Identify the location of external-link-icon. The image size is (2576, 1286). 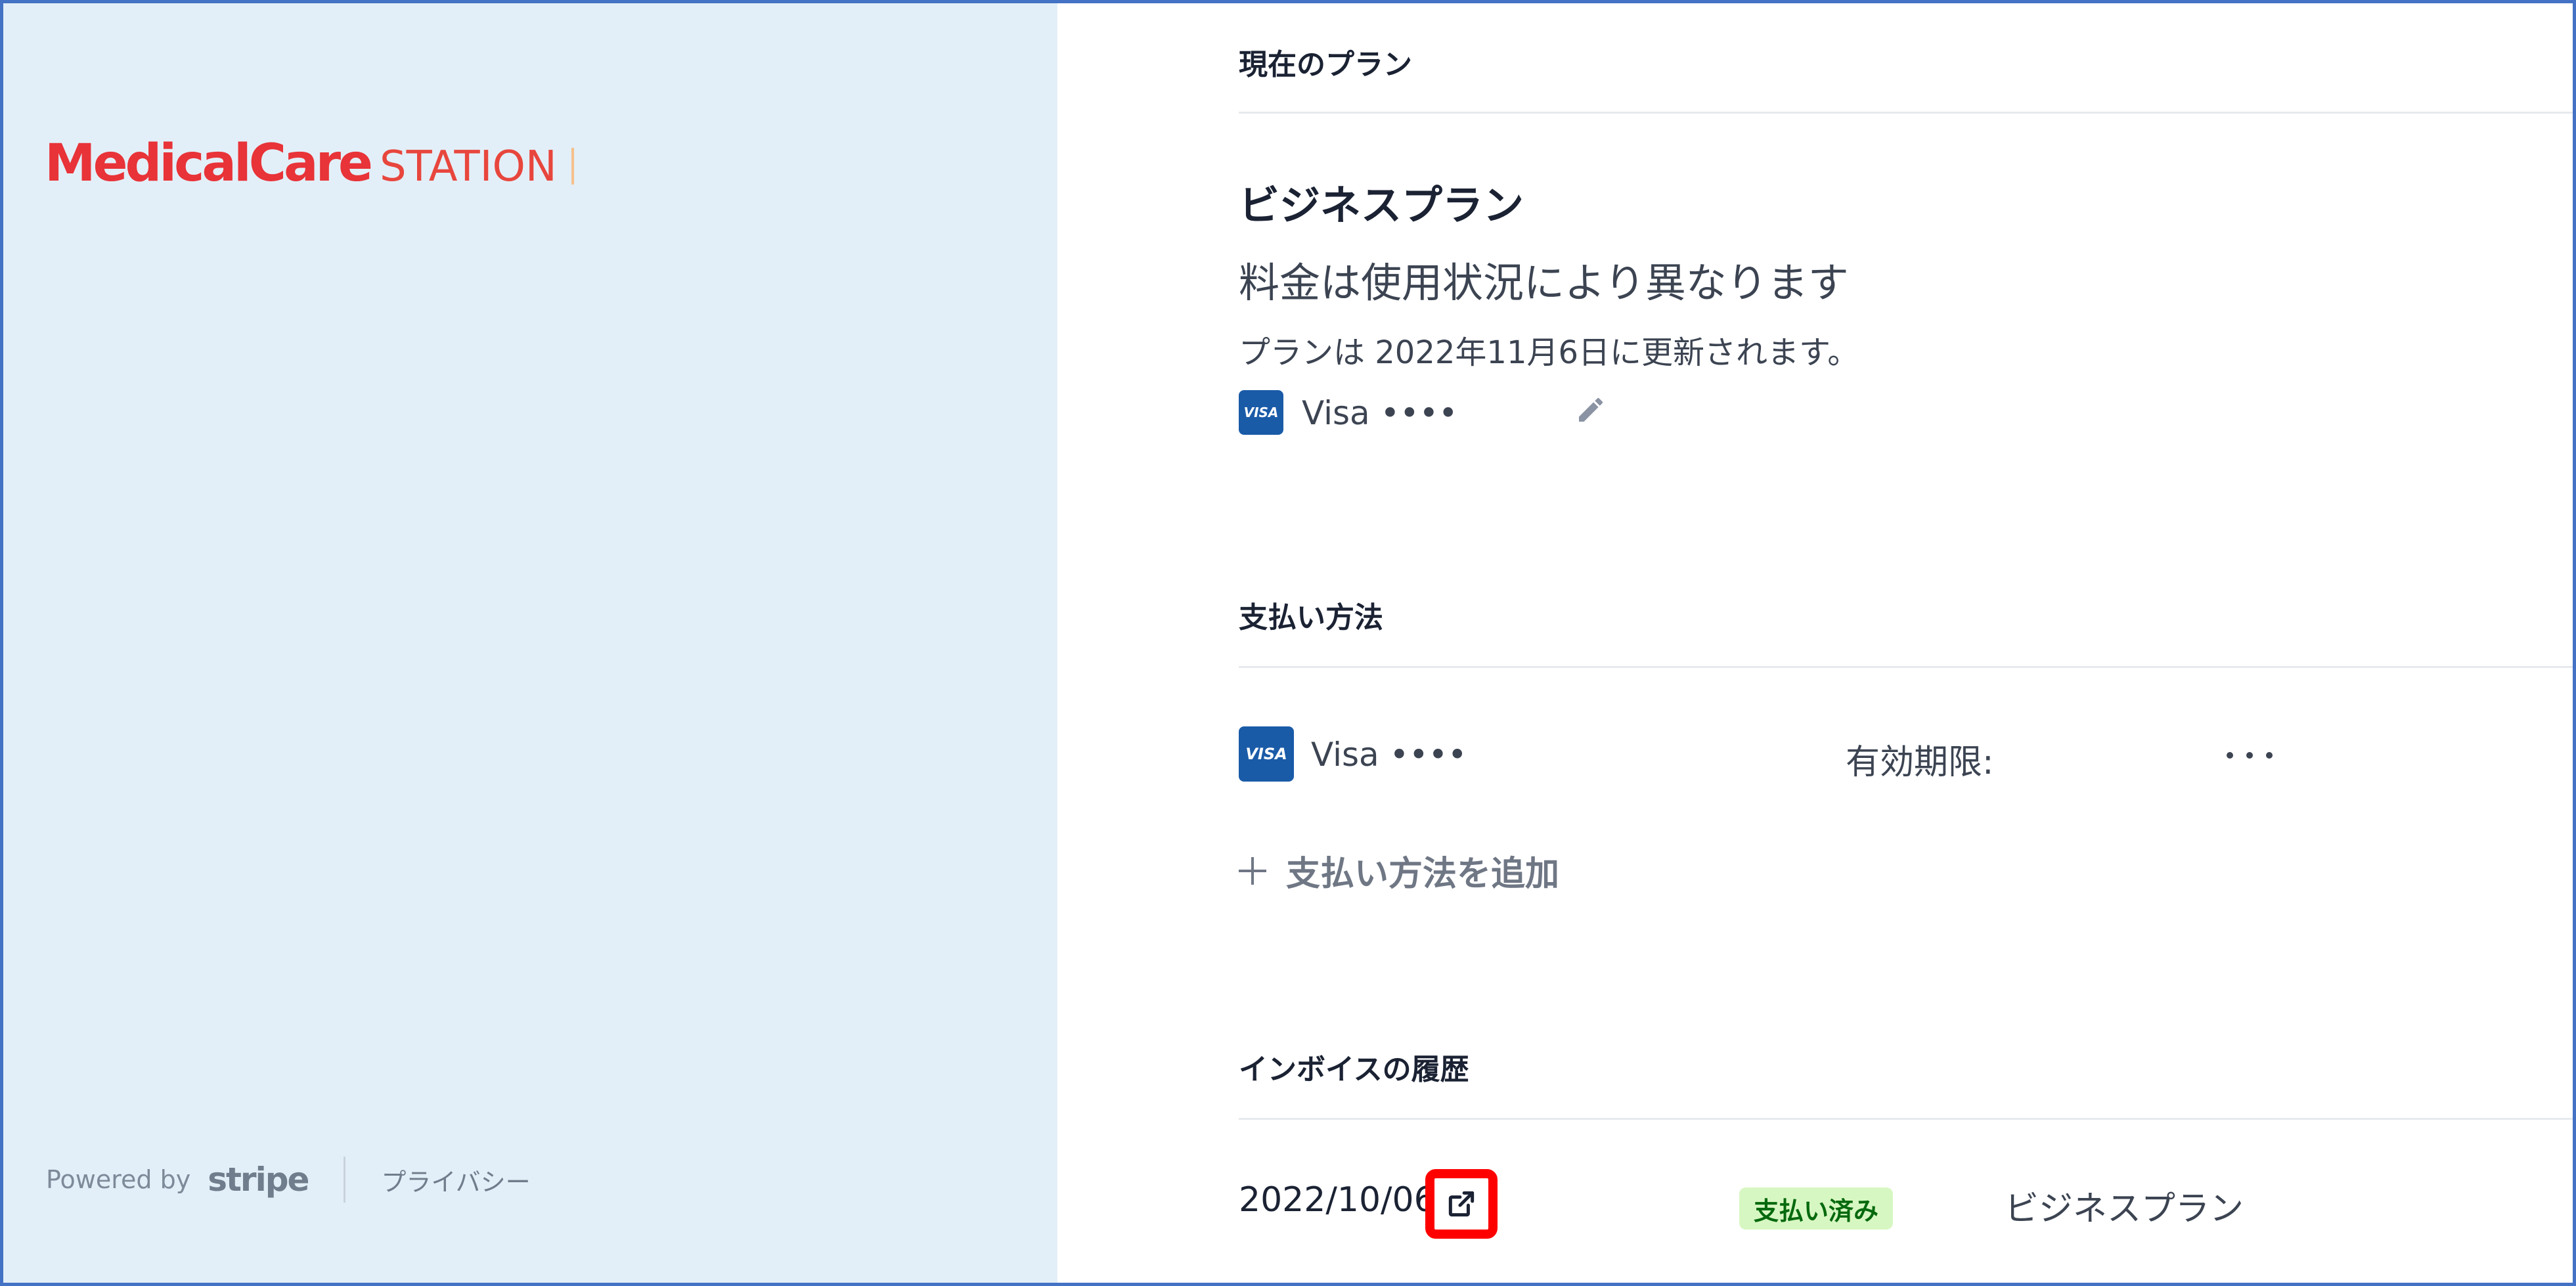
(1461, 1203).